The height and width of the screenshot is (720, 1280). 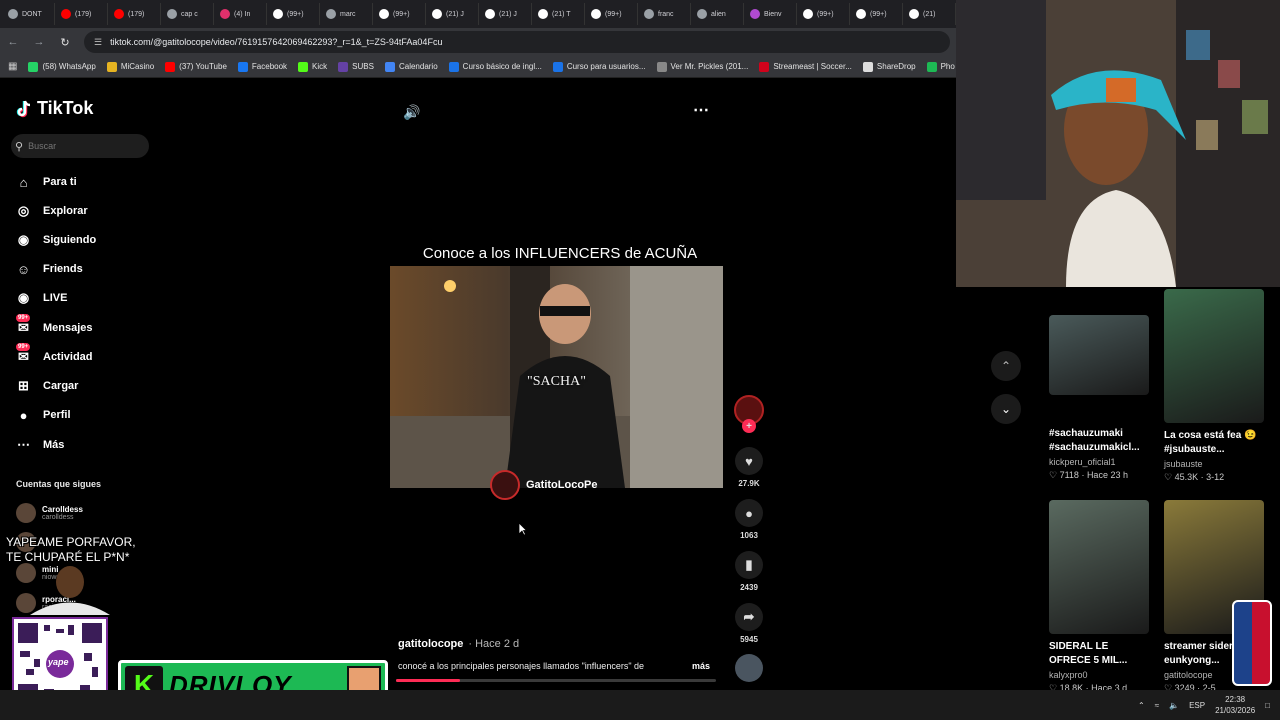 I want to click on nav-item-label: Más, so click(x=54, y=445).